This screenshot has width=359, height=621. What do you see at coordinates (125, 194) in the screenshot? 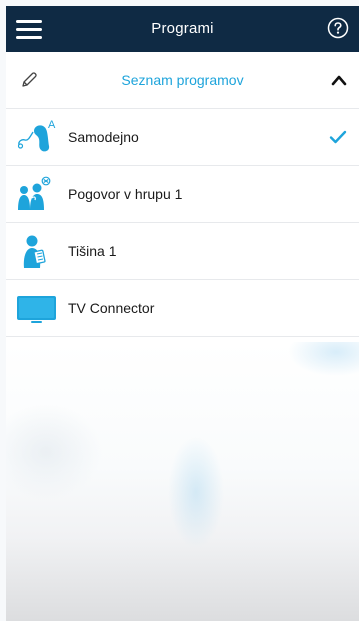
I see `program-label: Pogovor v hrupu 1` at bounding box center [125, 194].